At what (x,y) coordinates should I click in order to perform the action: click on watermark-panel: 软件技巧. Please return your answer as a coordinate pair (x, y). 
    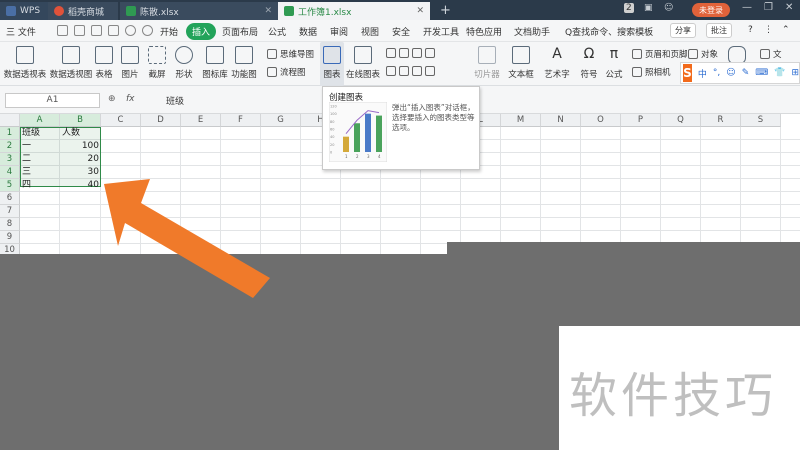
    Looking at the image, I should click on (679, 388).